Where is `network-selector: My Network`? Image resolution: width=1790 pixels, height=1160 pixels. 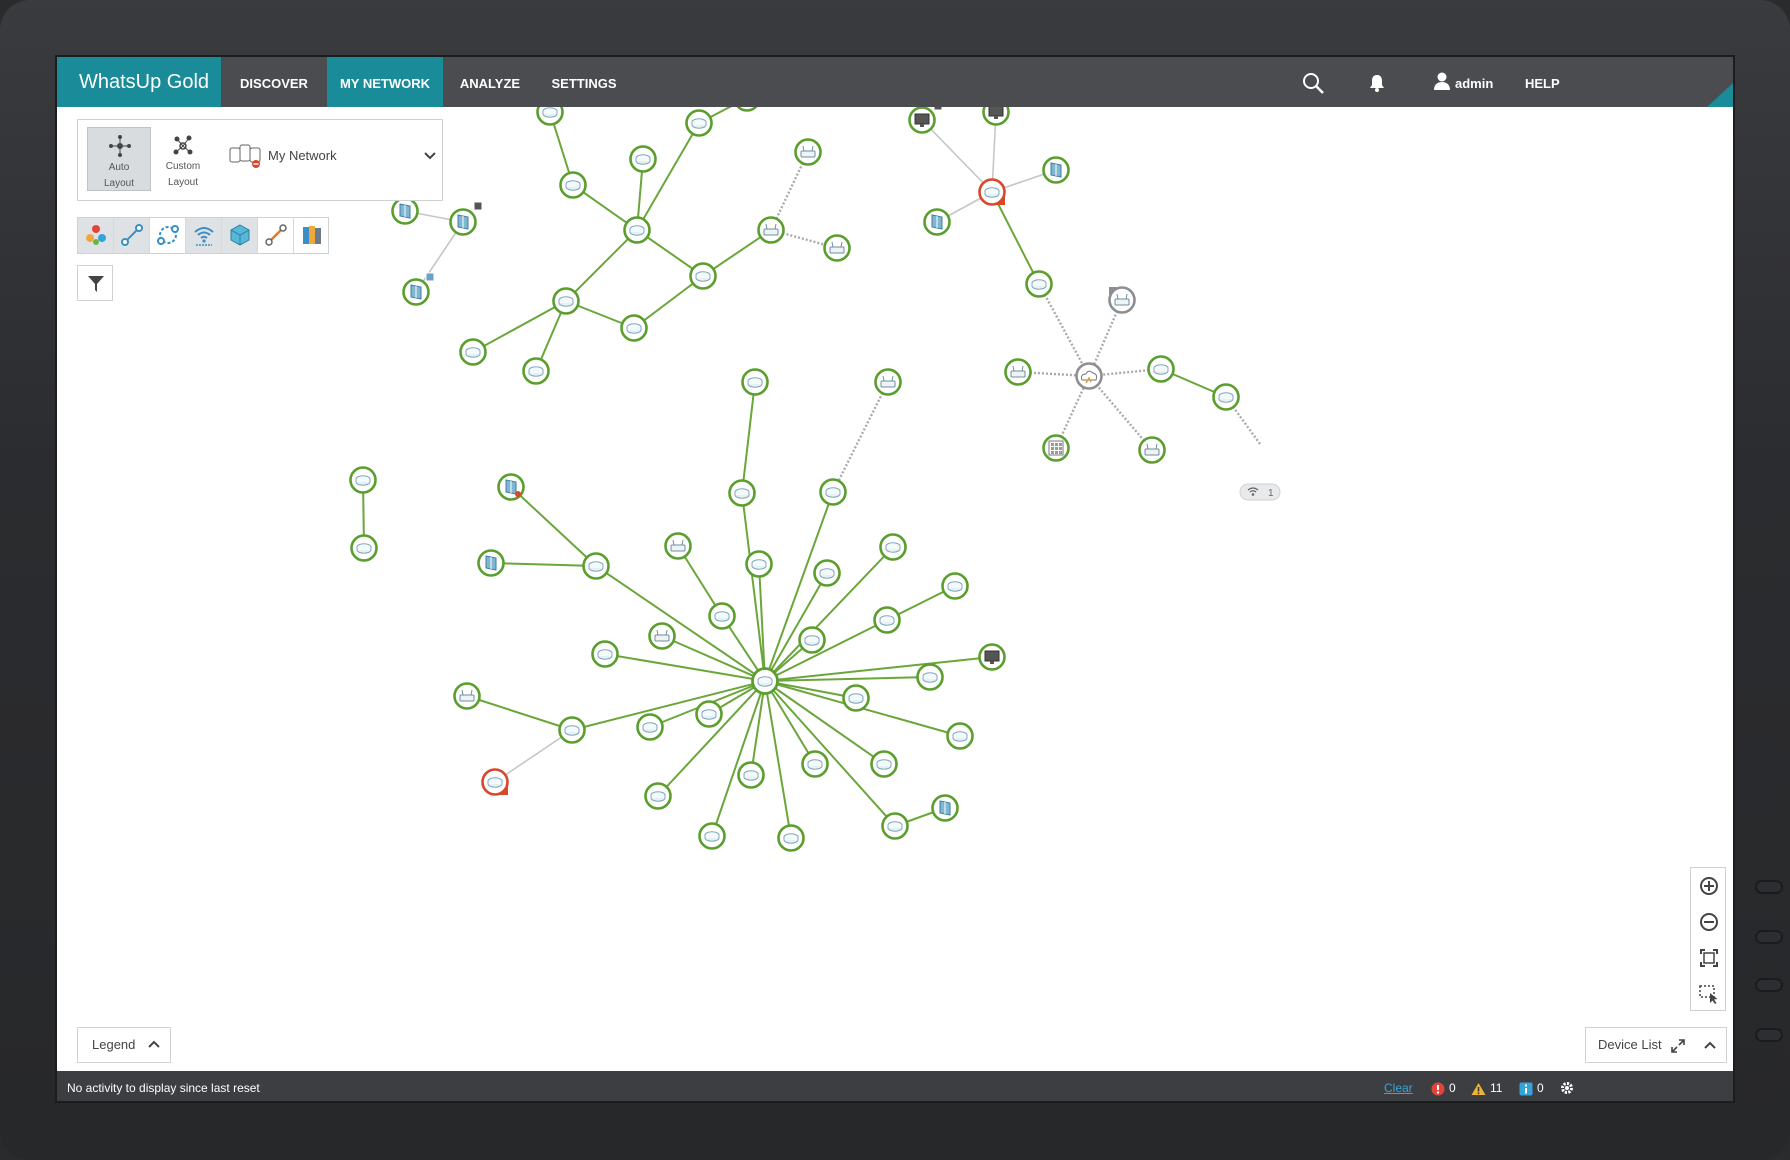 network-selector: My Network is located at coordinates (302, 155).